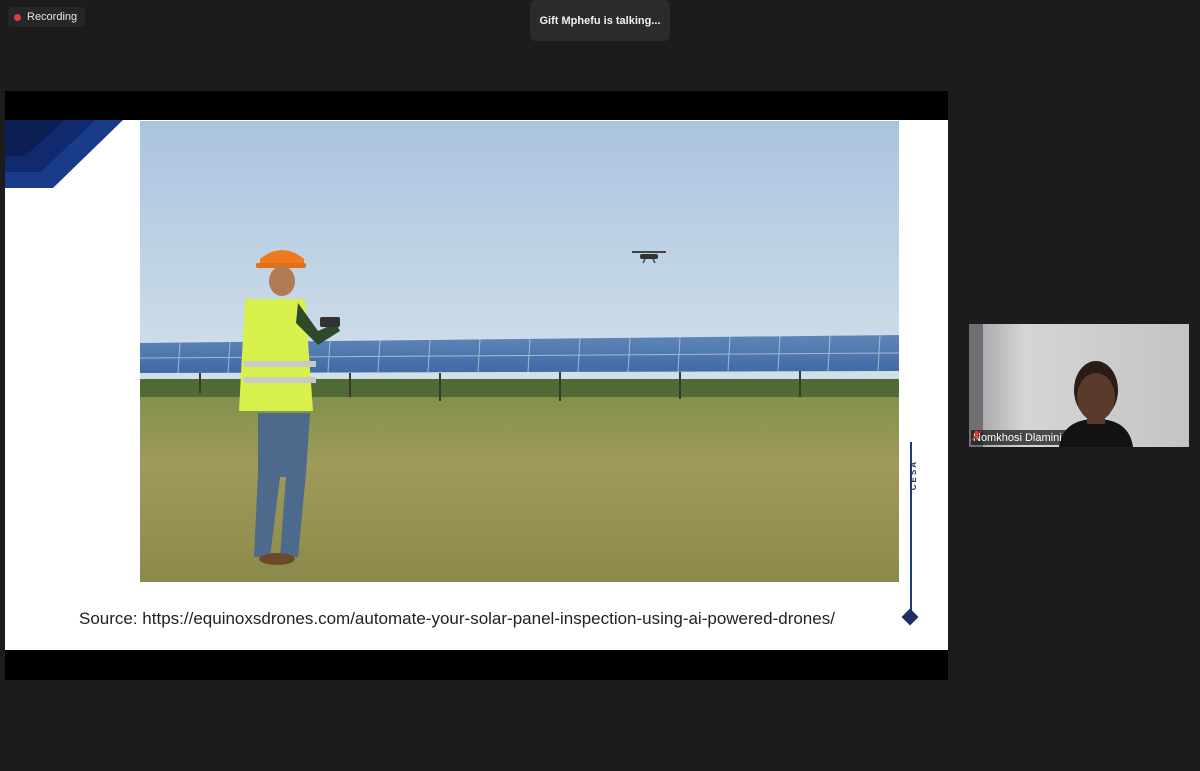 This screenshot has width=1200, height=771. I want to click on participant-video-tile: Nomkhosi Dlamini, so click(1079, 385).